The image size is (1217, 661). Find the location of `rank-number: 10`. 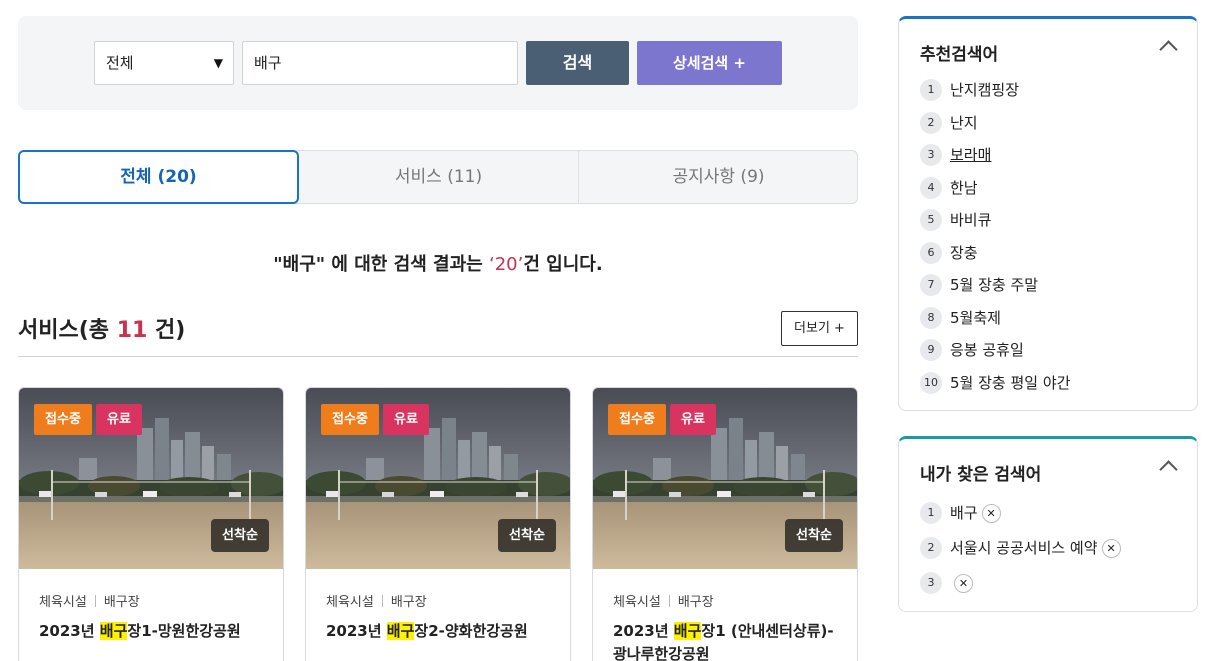

rank-number: 10 is located at coordinates (931, 383).